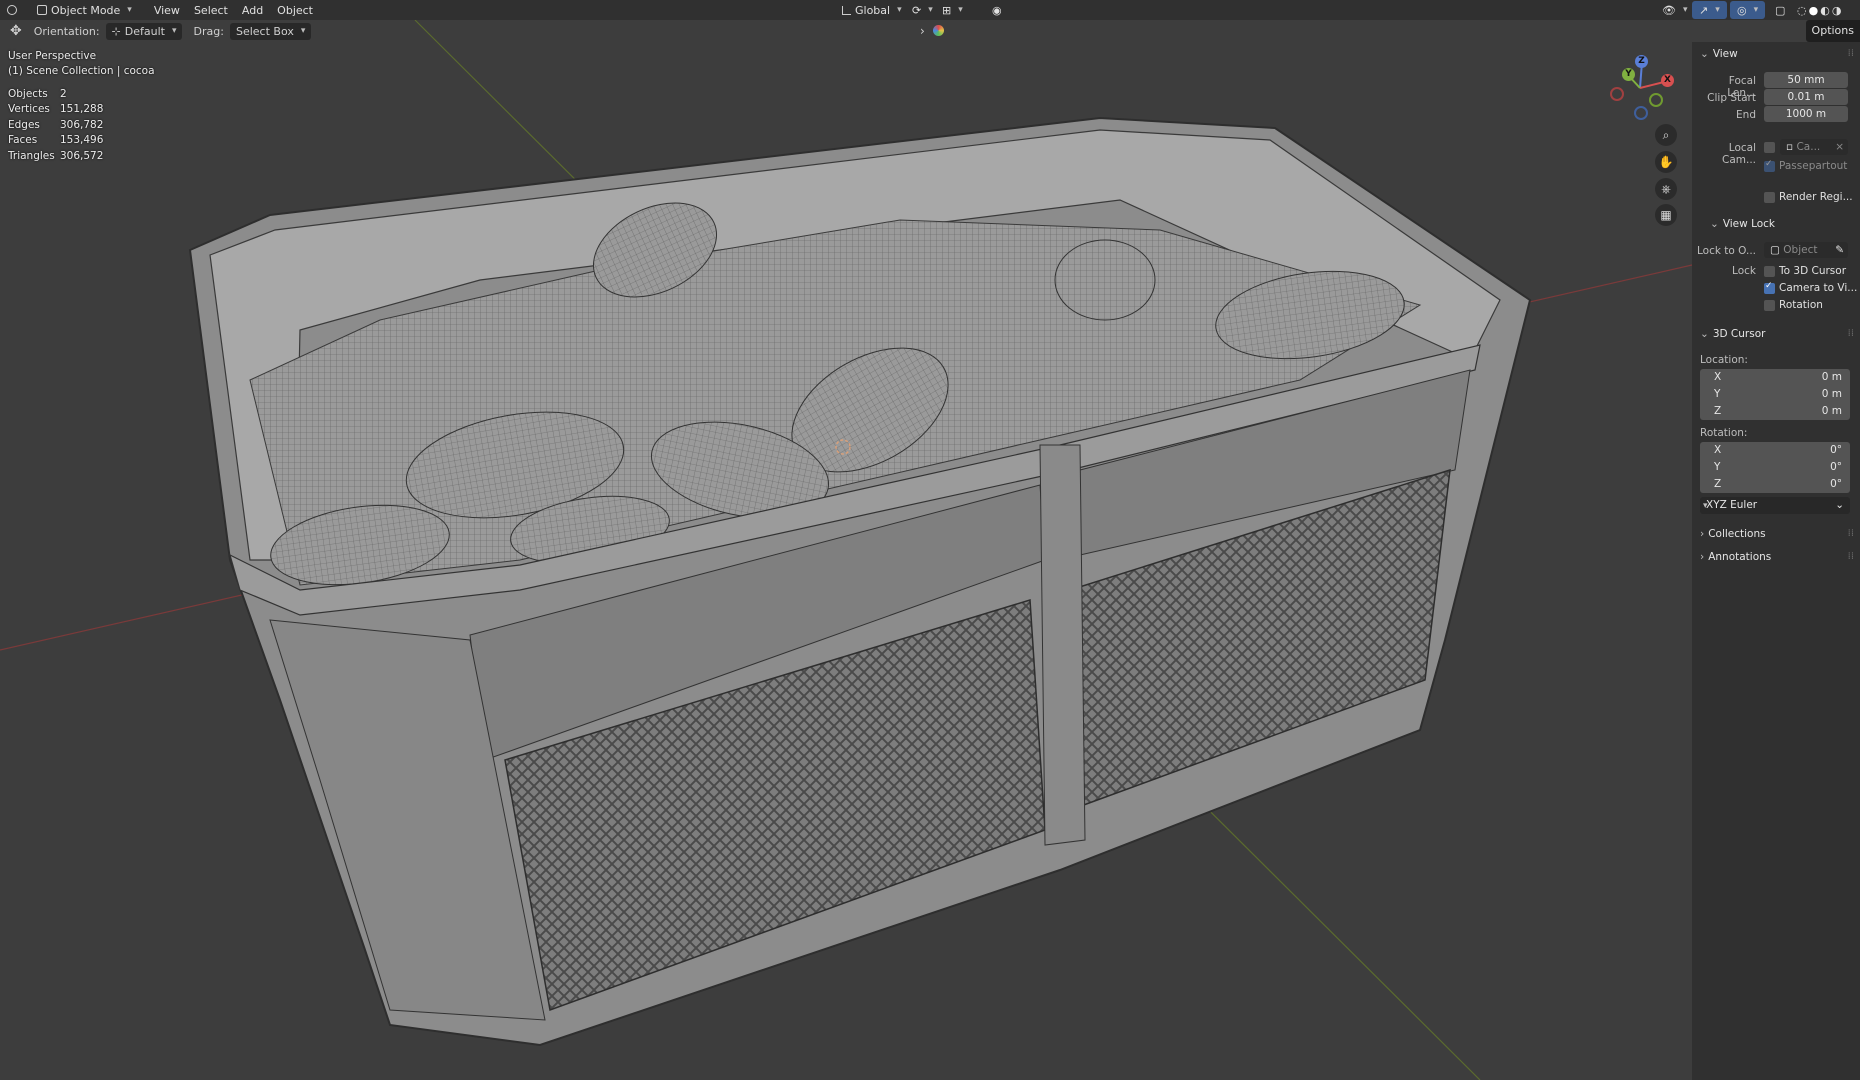 The image size is (1860, 1080). Describe the element at coordinates (1641, 61) in the screenshot. I see `gizmo-z-axis: Z` at that location.